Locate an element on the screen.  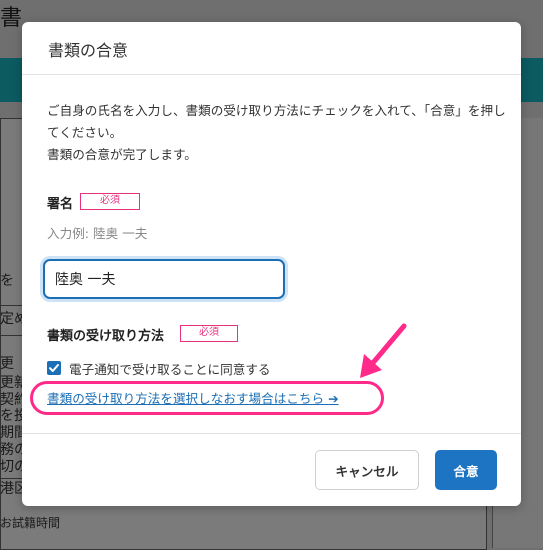
receipt-method-label: 書類の受け取り方法 is located at coordinates (106, 336).